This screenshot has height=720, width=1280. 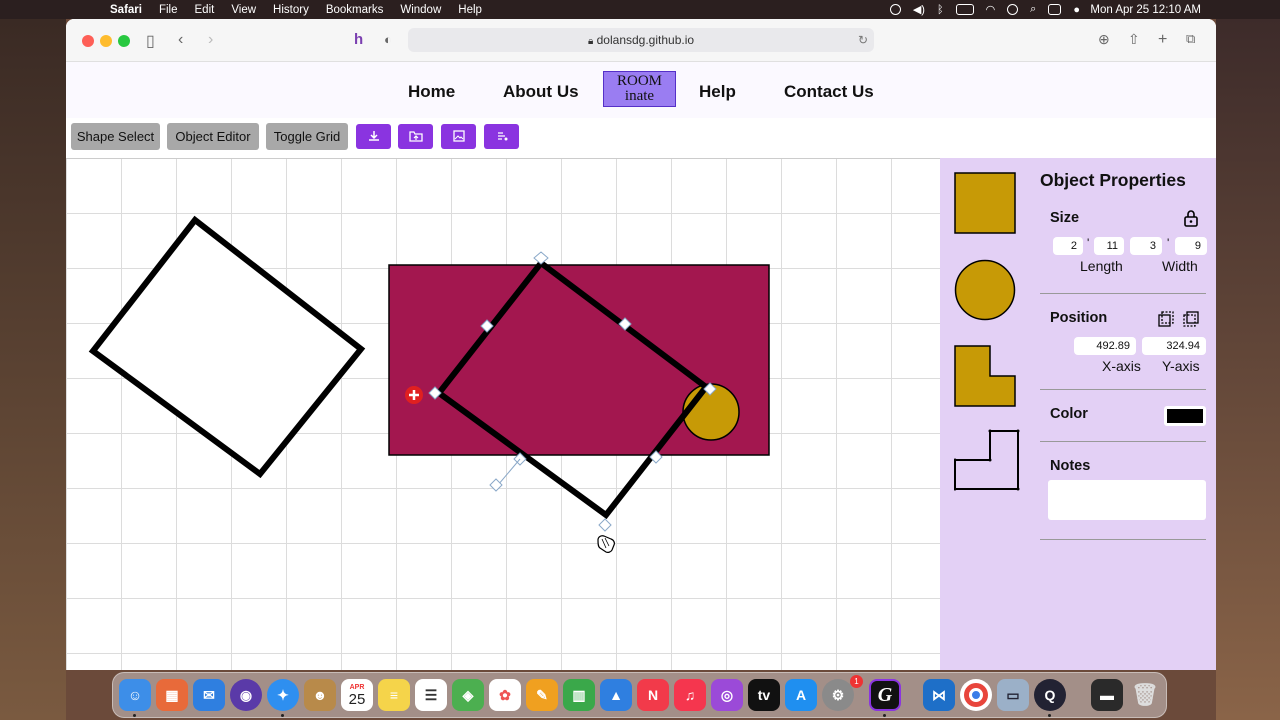 I want to click on address-bar: 🔒︎ dolansdg.github.io ↻, so click(x=641, y=40).